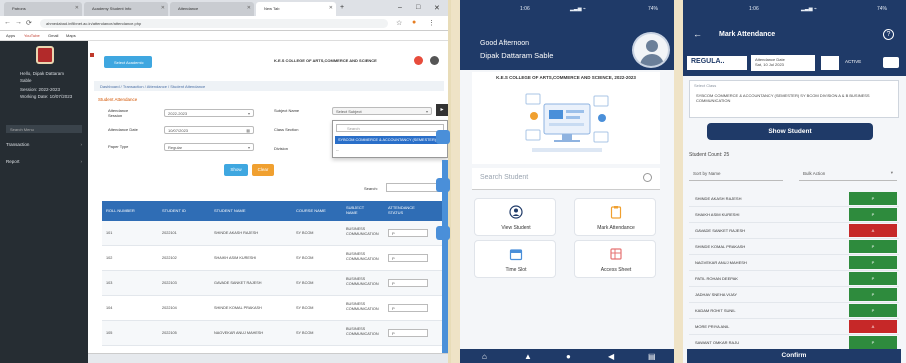 This screenshot has width=906, height=363. What do you see at coordinates (651, 50) in the screenshot?
I see `avatar` at bounding box center [651, 50].